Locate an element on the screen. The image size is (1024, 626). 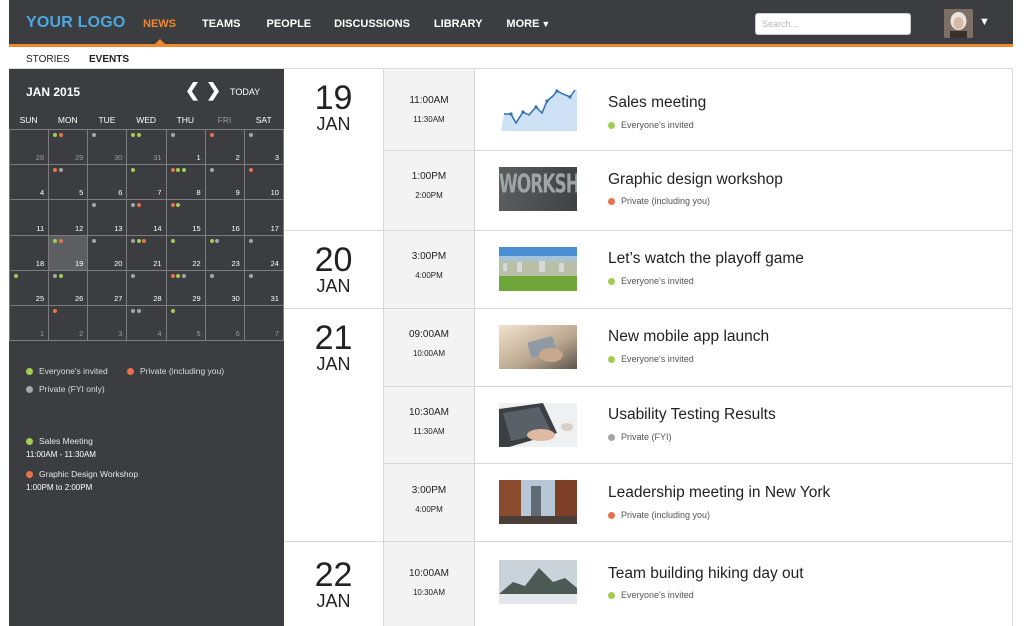
calendar-day-cell: 21 is located at coordinates (147, 253).